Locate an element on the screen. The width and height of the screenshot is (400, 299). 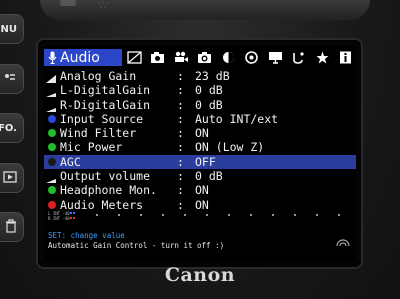
menu-row-headphone-mon: Headphone Mon. : ON is located at coordinates (200, 190).